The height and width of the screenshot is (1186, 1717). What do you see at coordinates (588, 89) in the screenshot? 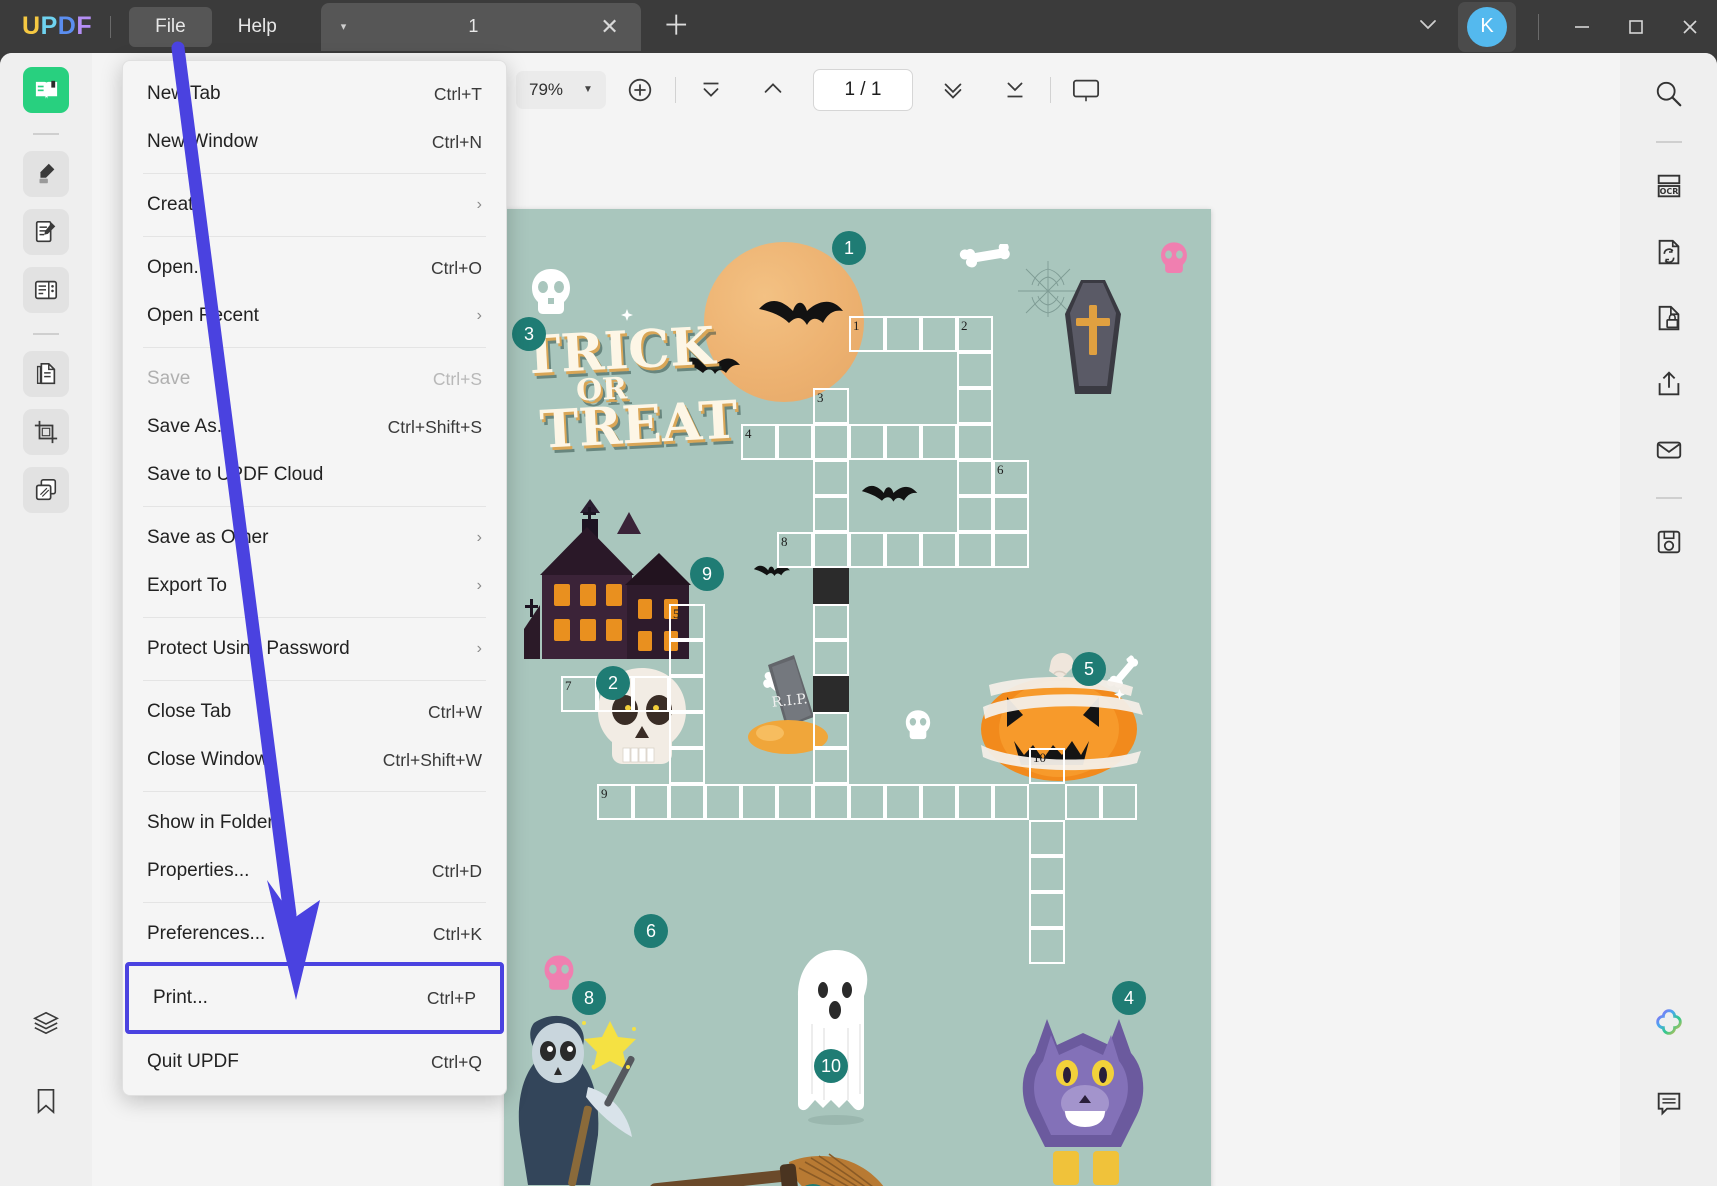
I see `zoom-chevron-down-icon: ▼` at bounding box center [588, 89].